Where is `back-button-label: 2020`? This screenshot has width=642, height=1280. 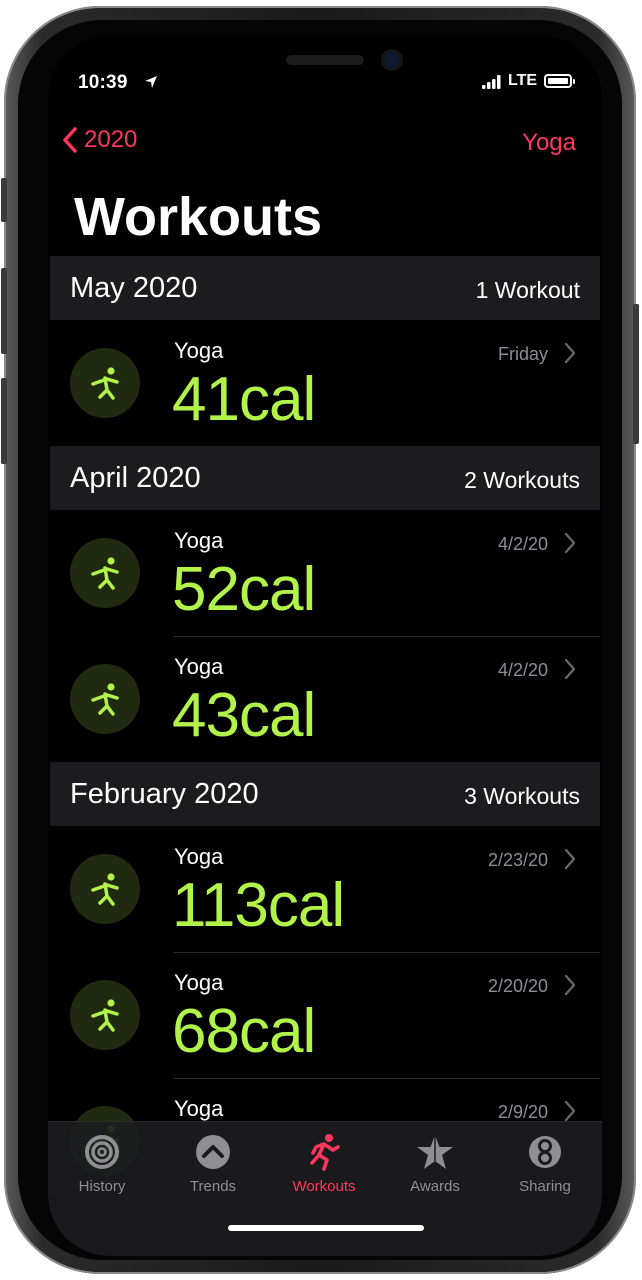 back-button-label: 2020 is located at coordinates (111, 139).